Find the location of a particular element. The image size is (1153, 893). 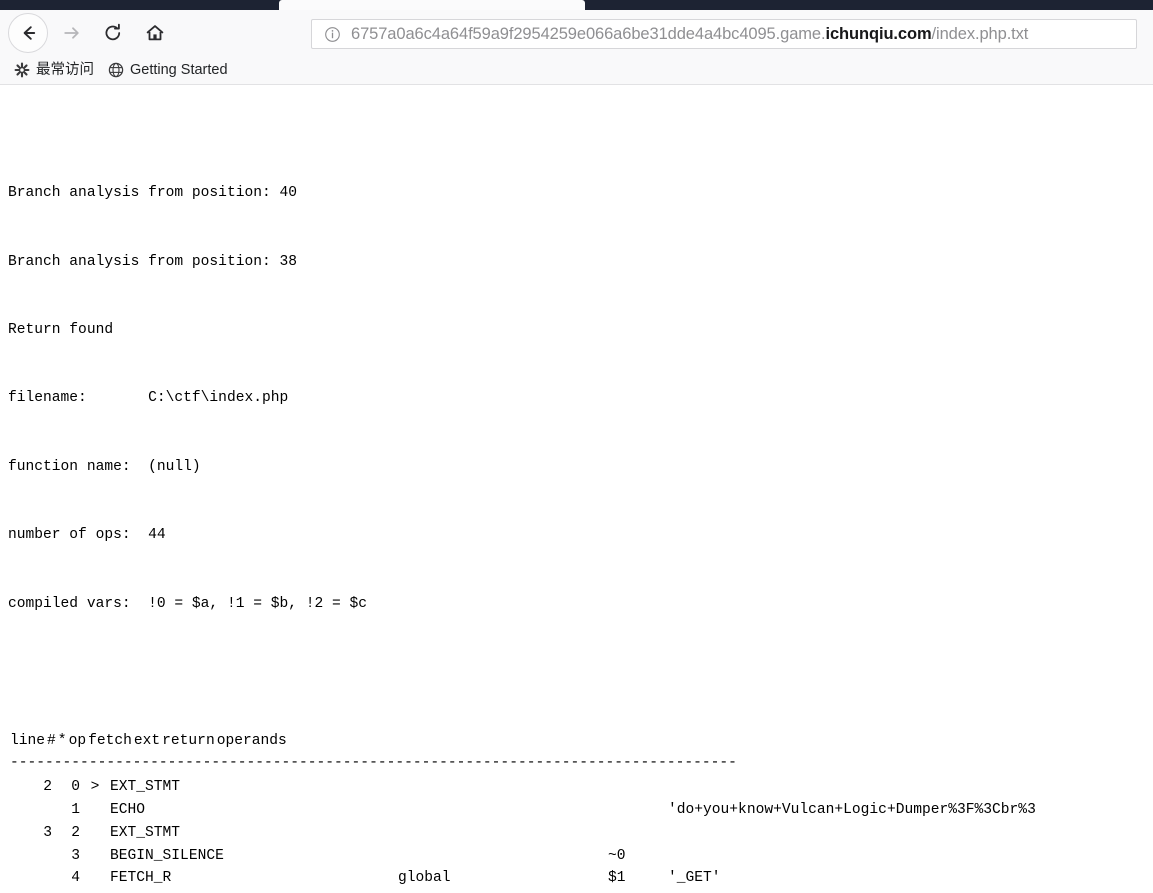

table-header-row: line # * op fetch ext return operands is located at coordinates (148, 741).